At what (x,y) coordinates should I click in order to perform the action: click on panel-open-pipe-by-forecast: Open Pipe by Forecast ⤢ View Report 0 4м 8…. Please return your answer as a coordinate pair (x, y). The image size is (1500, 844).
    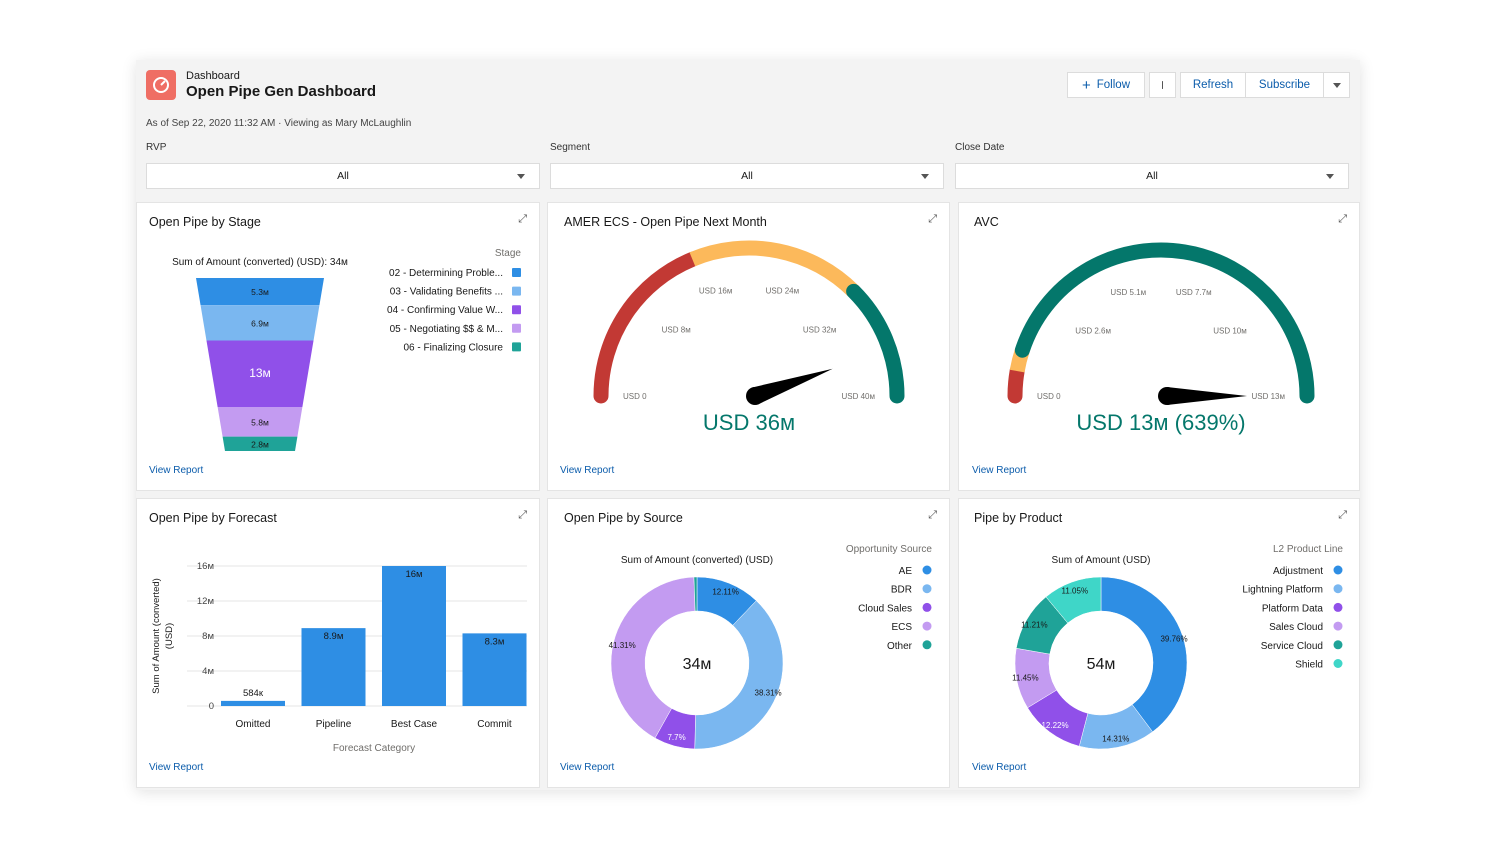
    Looking at the image, I should click on (338, 643).